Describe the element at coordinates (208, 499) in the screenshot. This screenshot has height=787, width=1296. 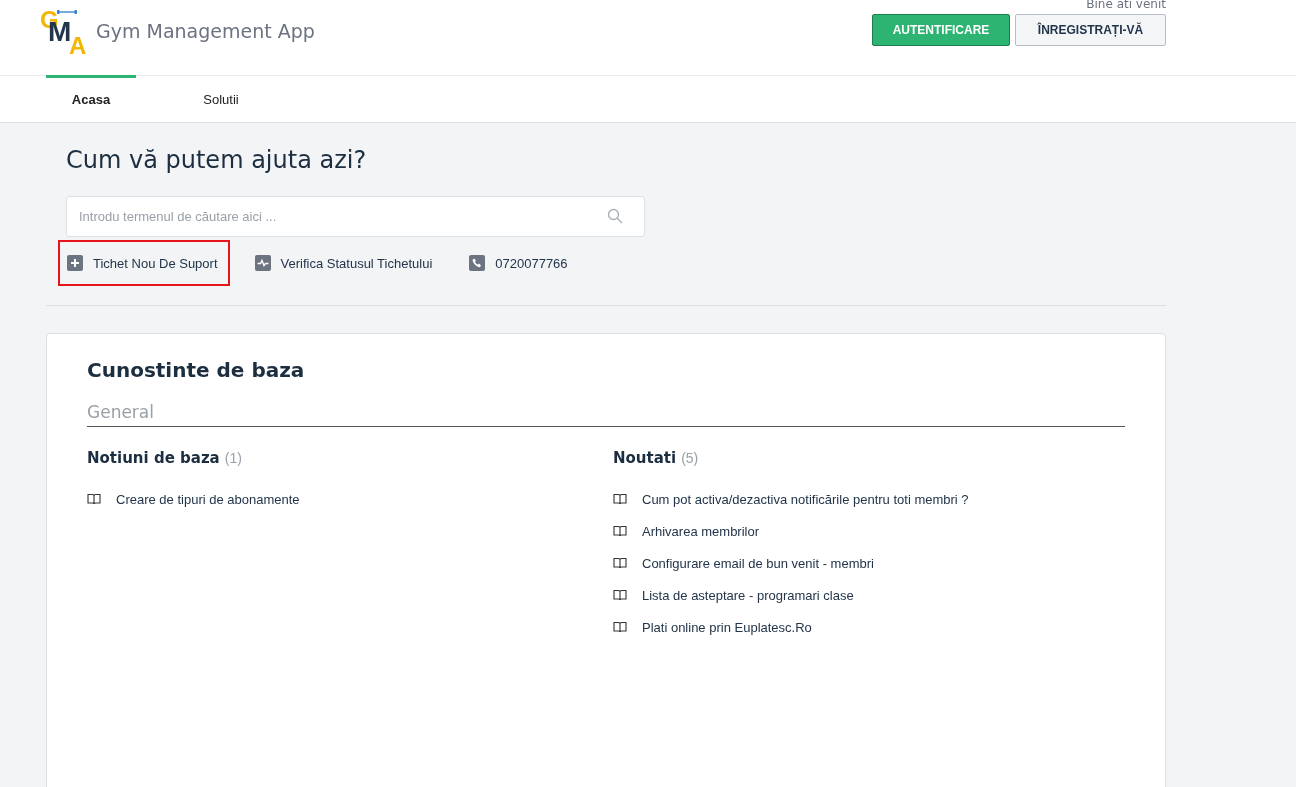
I see `article-link: Creare de tipuri de abonamente` at that location.